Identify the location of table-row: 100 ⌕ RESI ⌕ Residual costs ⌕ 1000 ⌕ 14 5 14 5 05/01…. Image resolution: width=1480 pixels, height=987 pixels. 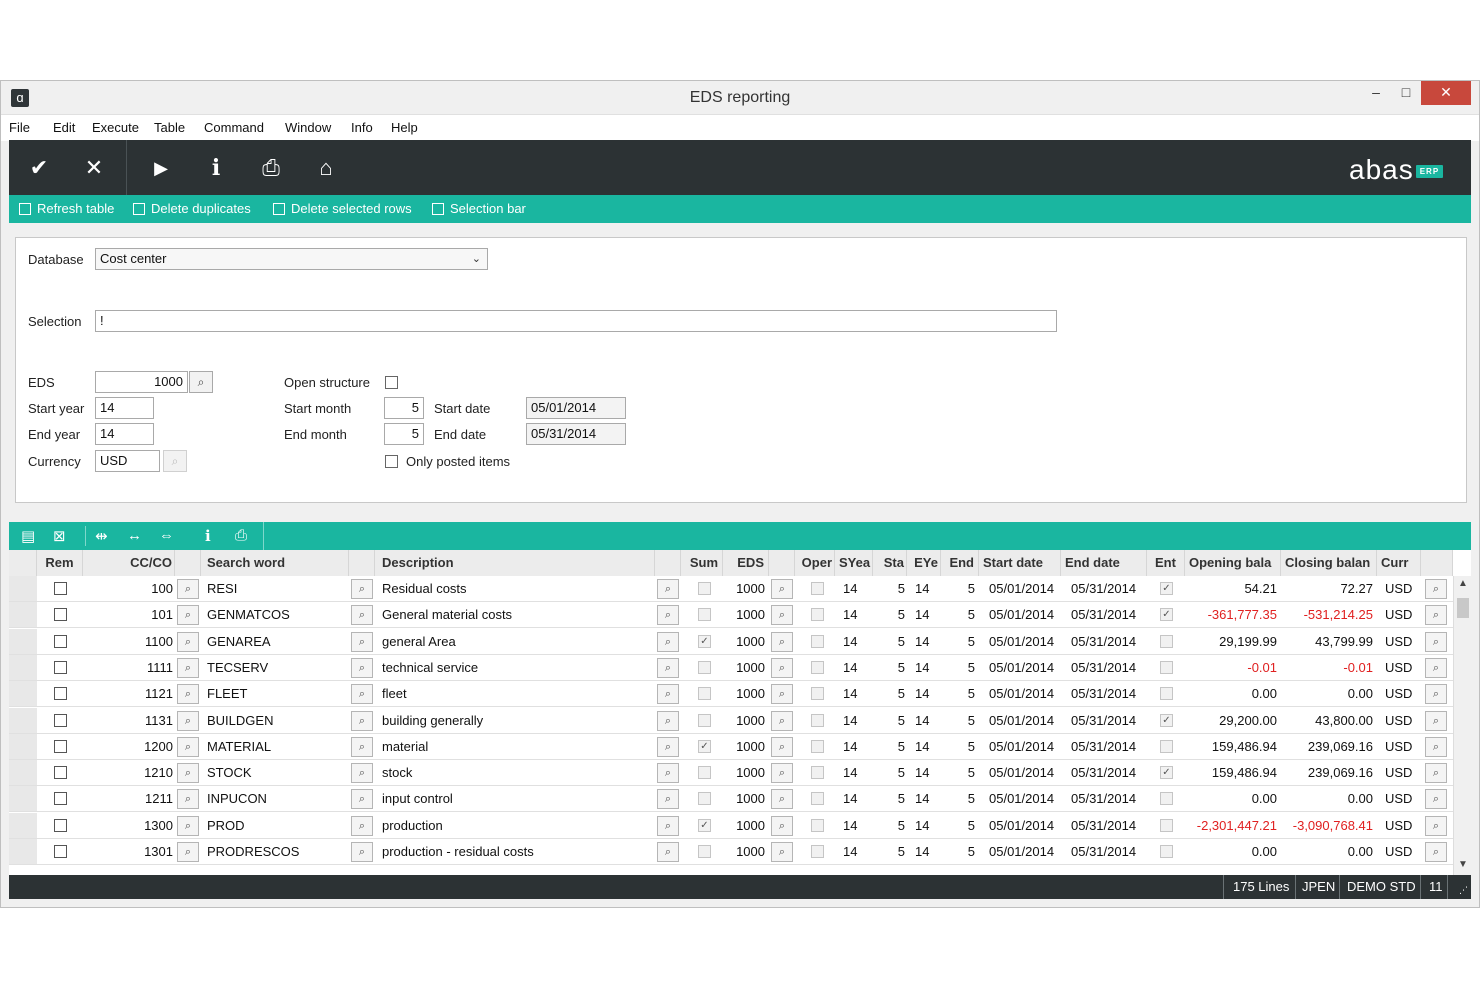
(731, 589).